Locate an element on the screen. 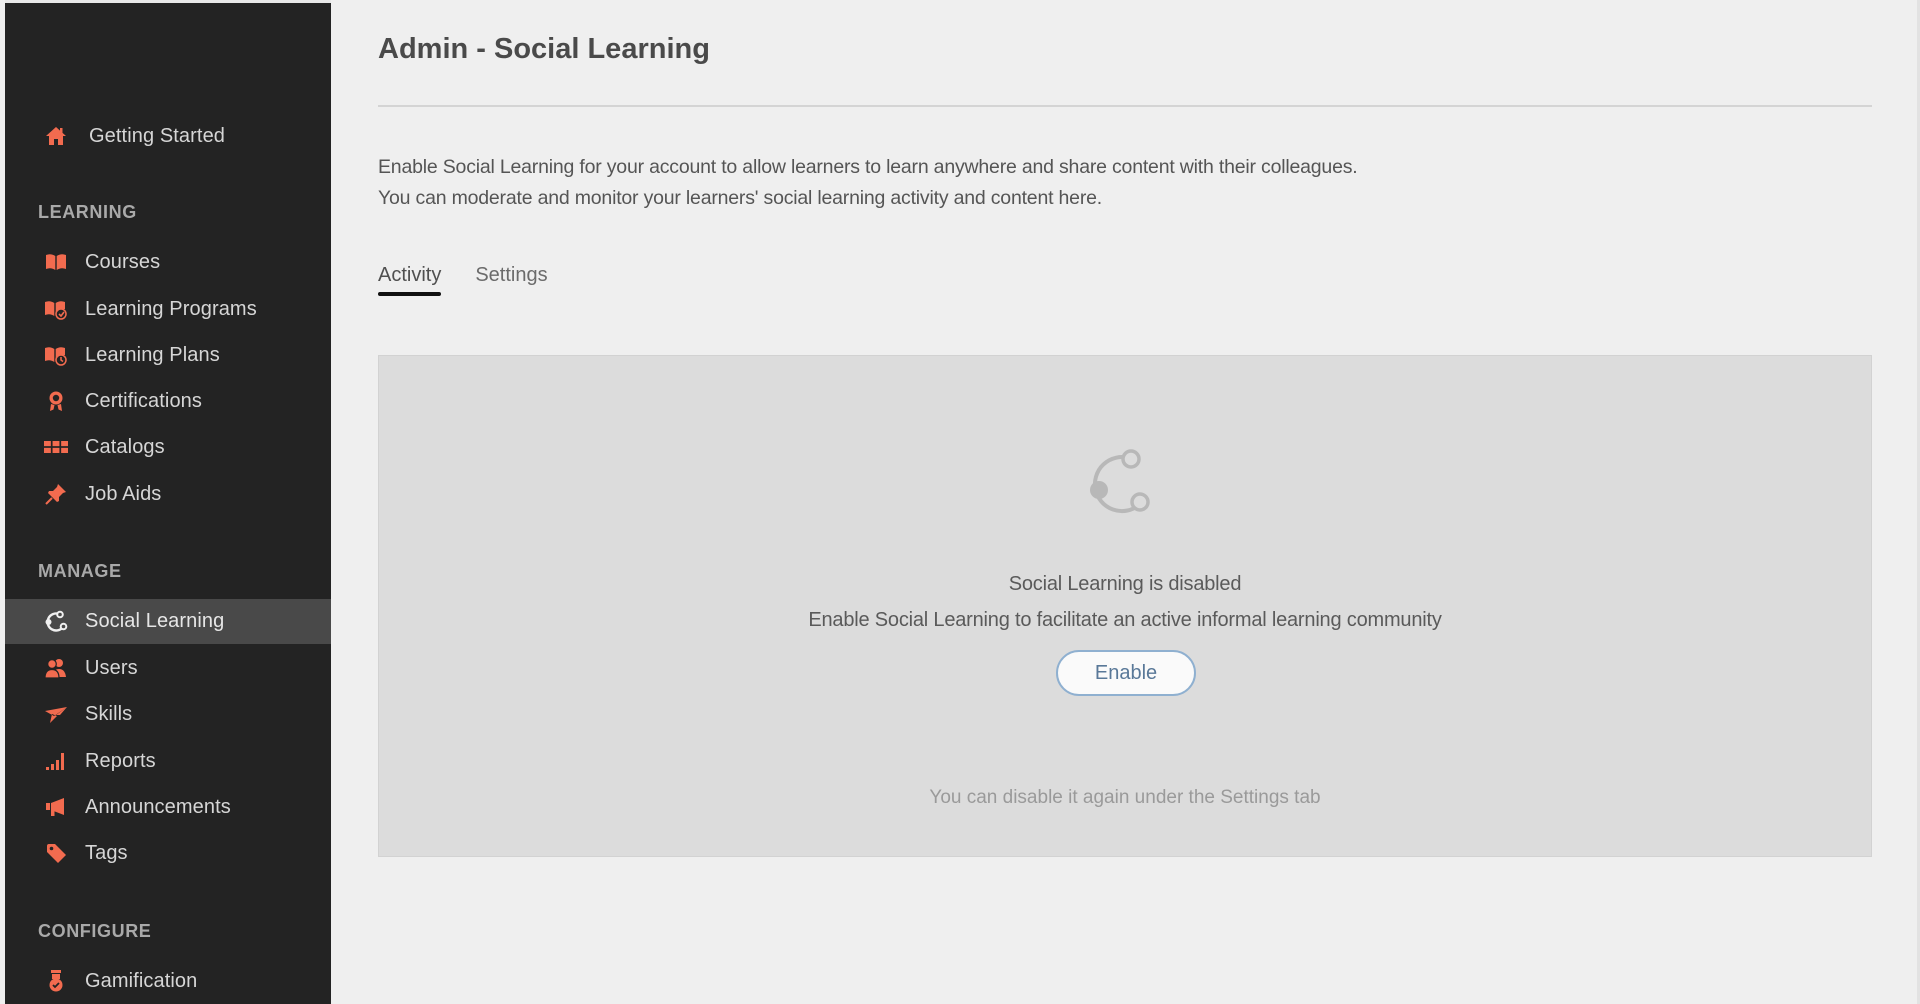 The height and width of the screenshot is (1004, 1920). sidebar-item-tags: Tags is located at coordinates (168, 853).